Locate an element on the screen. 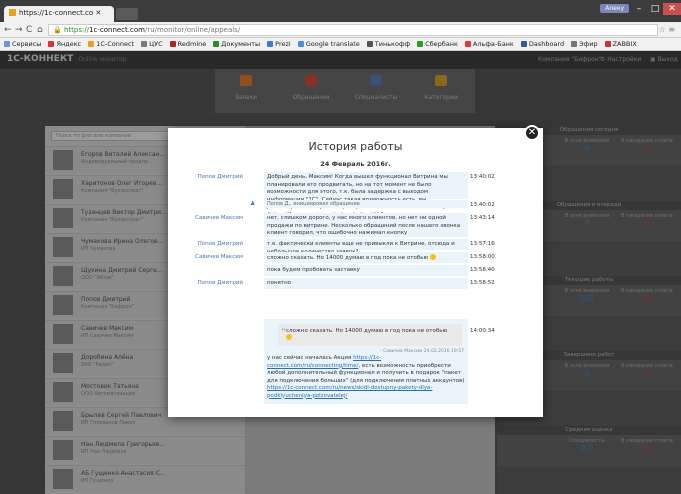 This screenshot has height=494, width=681. bookmark-item: Документы is located at coordinates (236, 44).